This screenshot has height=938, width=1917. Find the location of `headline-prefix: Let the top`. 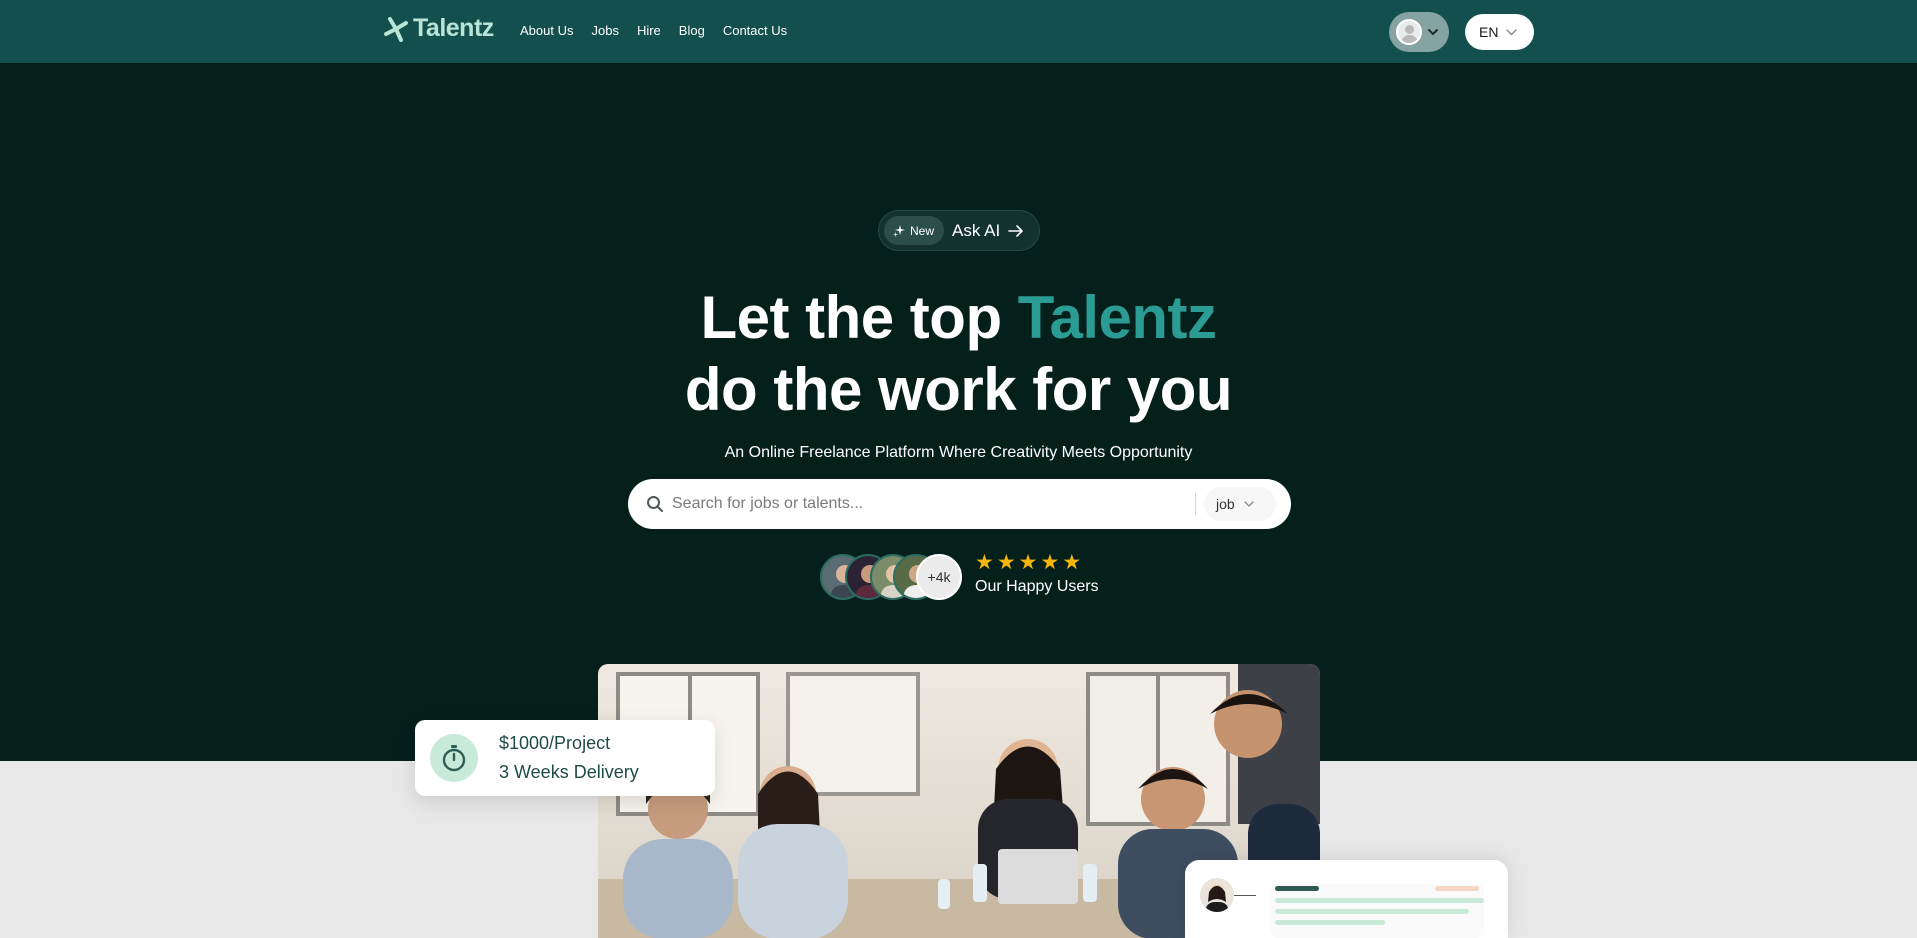

headline-prefix: Let the top is located at coordinates (851, 317).